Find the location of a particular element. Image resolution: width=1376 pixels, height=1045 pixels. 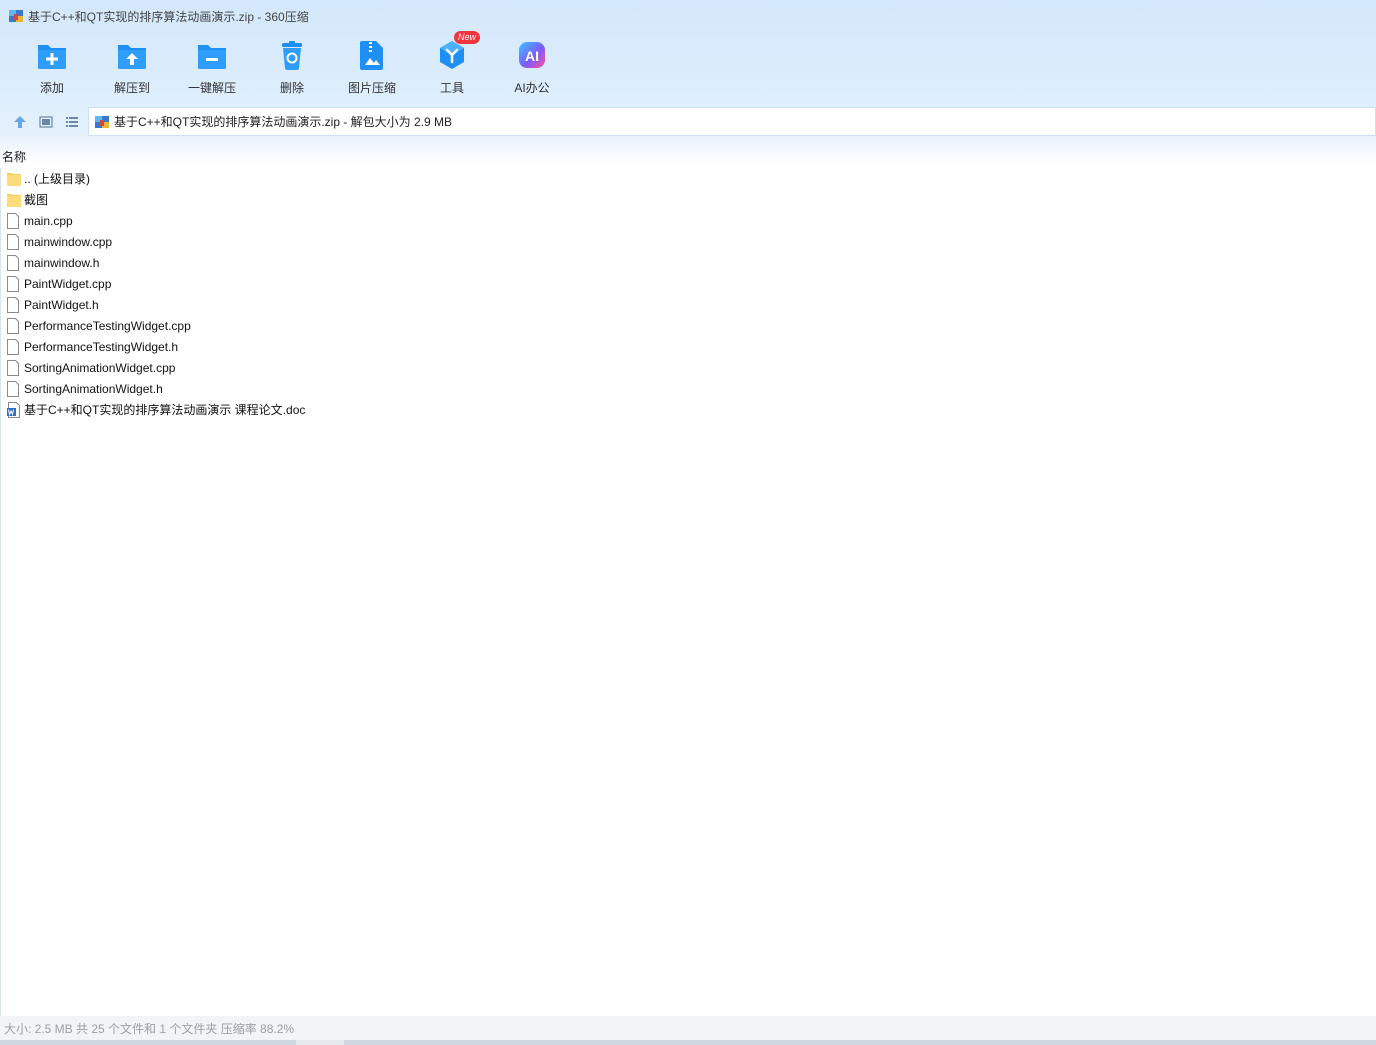

file-name: PerformanceTestingWidget.cpp is located at coordinates (107, 325).